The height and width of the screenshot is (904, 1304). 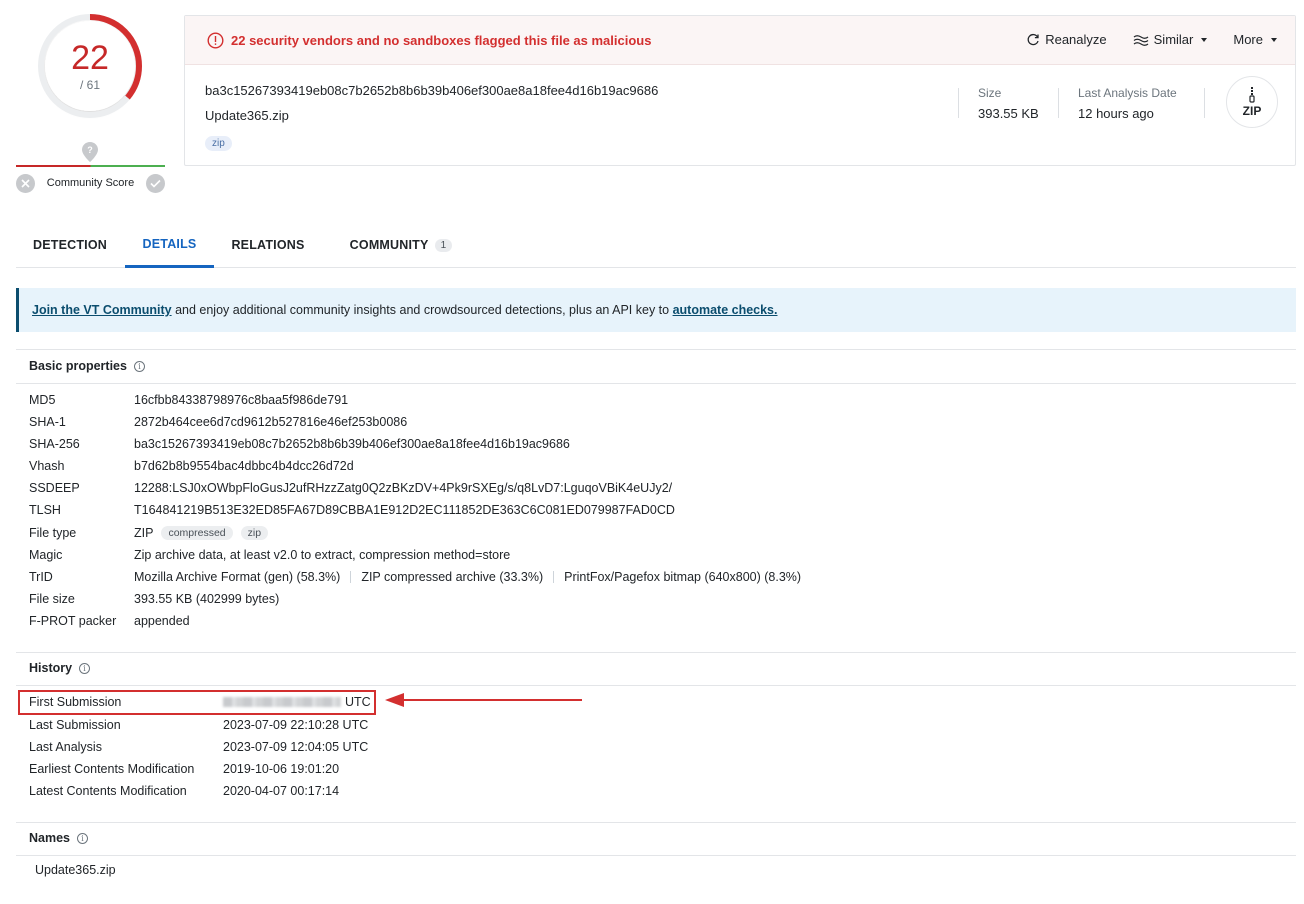 I want to click on basic-properties-heading: Basic properties i, so click(x=87, y=366).